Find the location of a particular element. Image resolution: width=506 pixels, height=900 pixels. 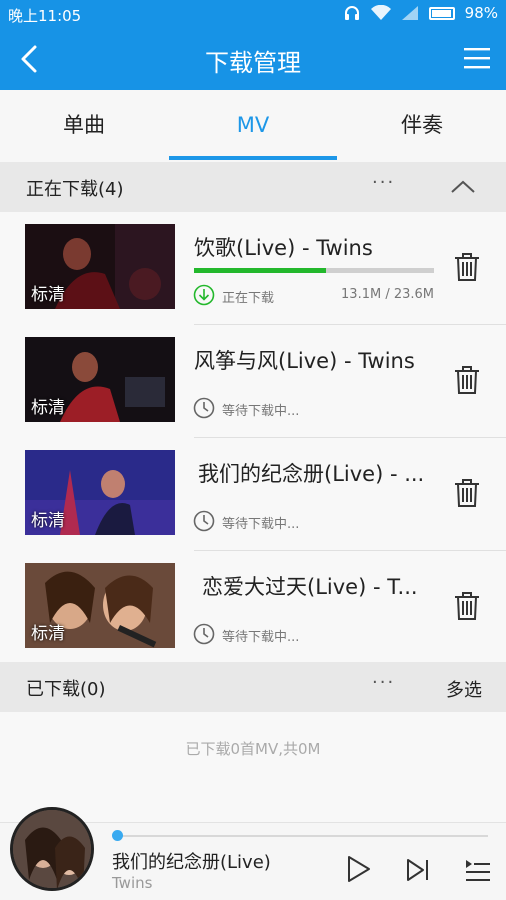

tab-mv: MV is located at coordinates (253, 126).